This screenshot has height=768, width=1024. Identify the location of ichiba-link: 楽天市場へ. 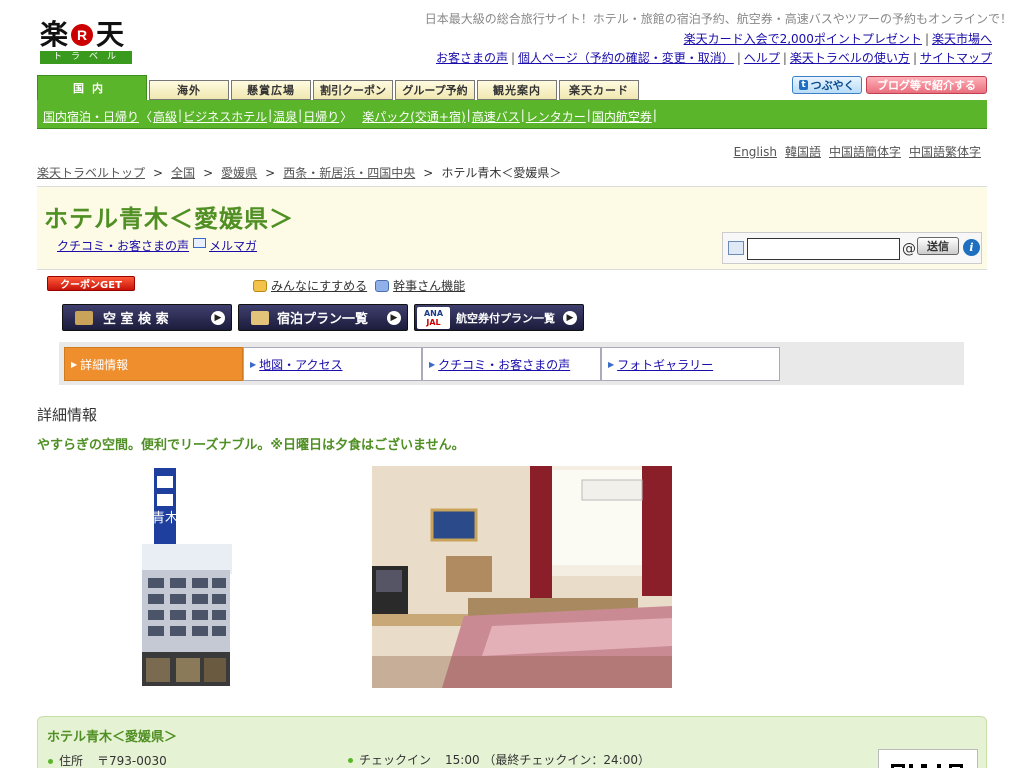
(962, 39).